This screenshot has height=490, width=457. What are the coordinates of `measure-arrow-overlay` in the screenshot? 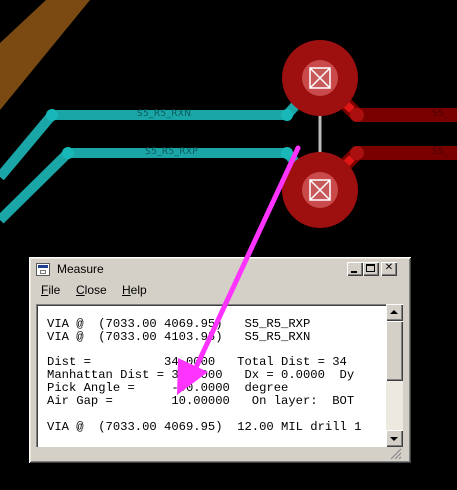 It's located at (239, 270).